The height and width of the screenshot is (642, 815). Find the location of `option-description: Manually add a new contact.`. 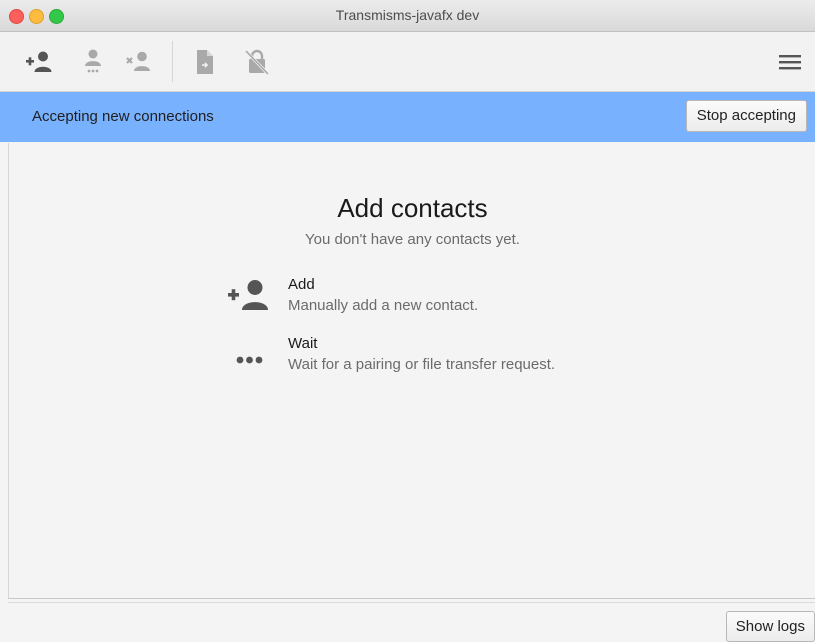

option-description: Manually add a new contact. is located at coordinates (383, 305).